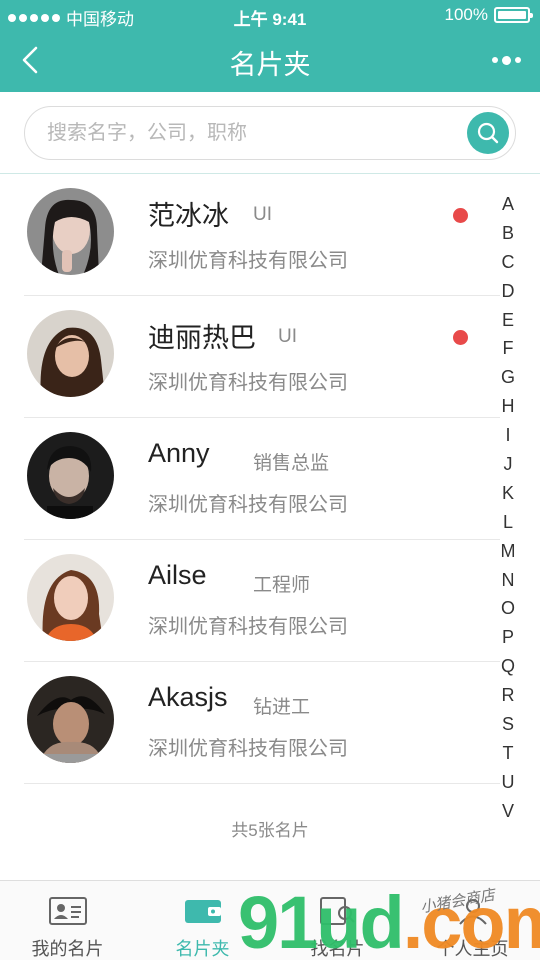 This screenshot has height=960, width=540. What do you see at coordinates (466, 14) in the screenshot?
I see `battery-percent: 100%` at bounding box center [466, 14].